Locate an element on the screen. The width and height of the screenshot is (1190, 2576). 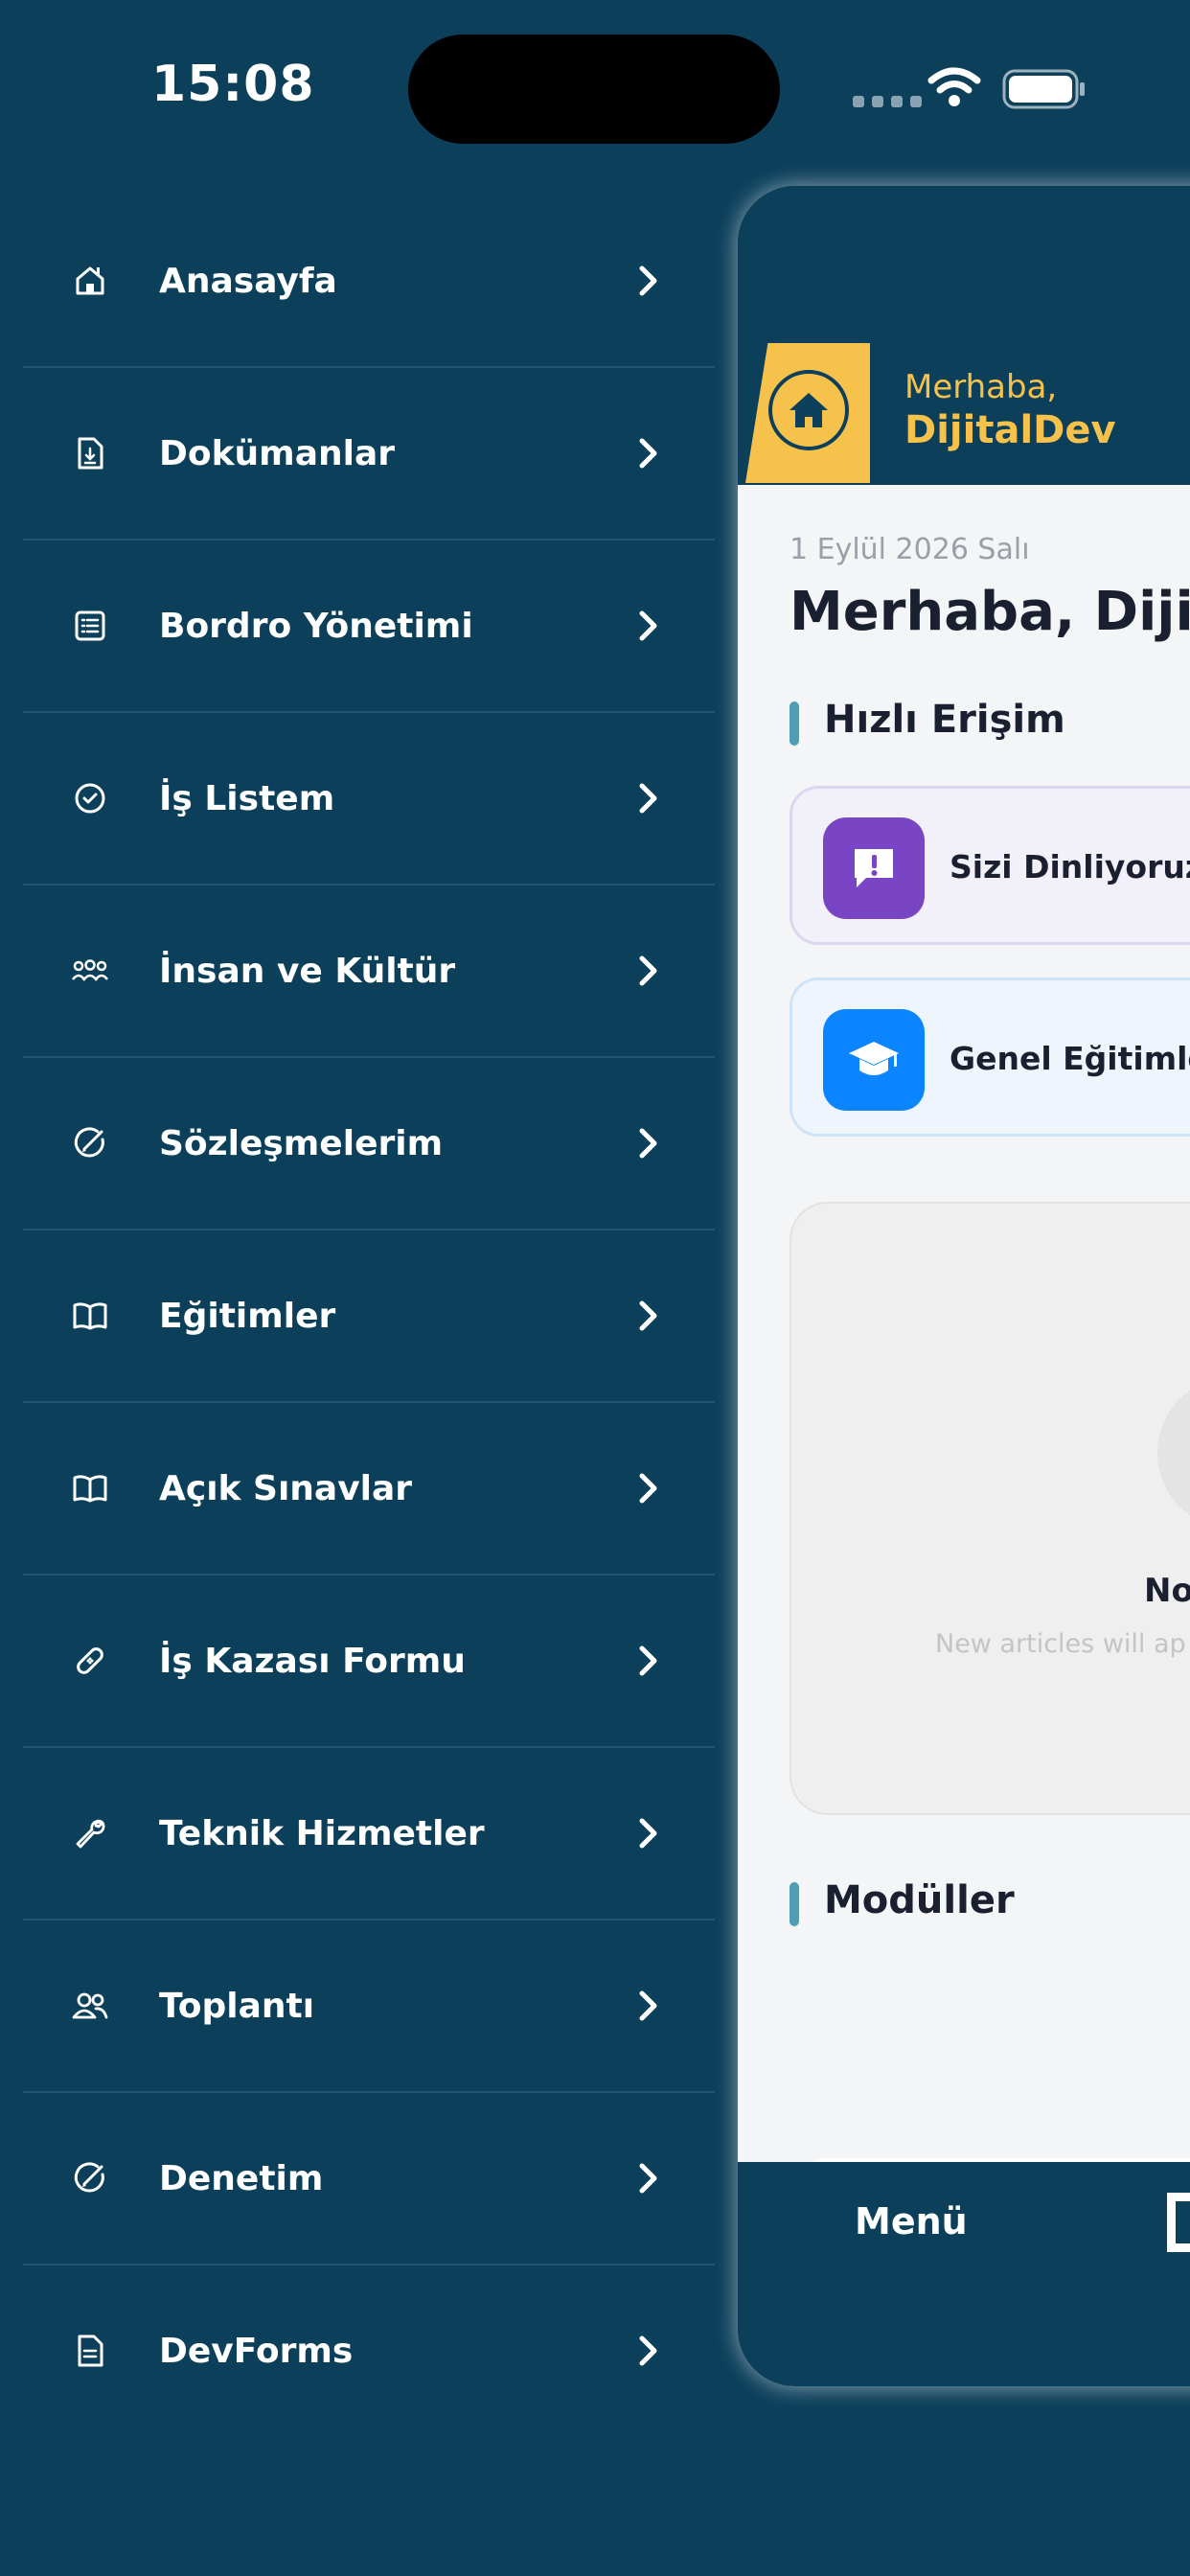
list-icon is located at coordinates (90, 626).